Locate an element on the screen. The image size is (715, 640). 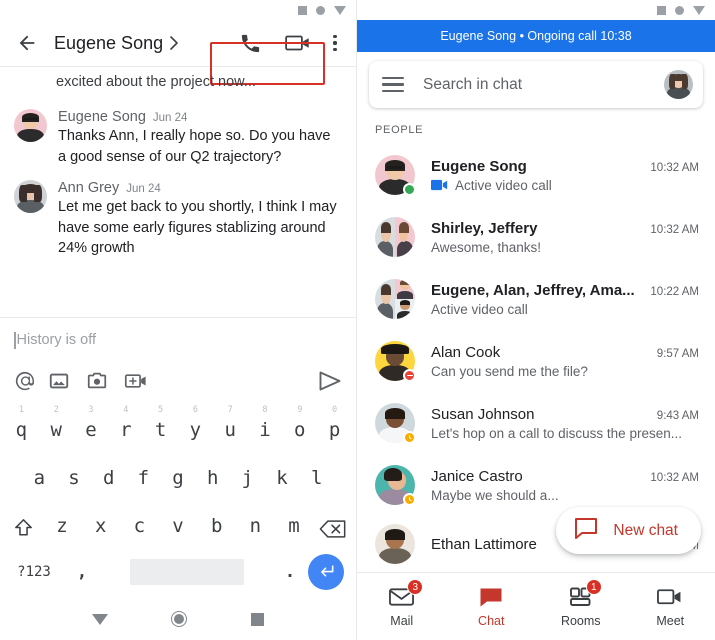
timestamp: 9:57 AM is located at coordinates (677, 353).